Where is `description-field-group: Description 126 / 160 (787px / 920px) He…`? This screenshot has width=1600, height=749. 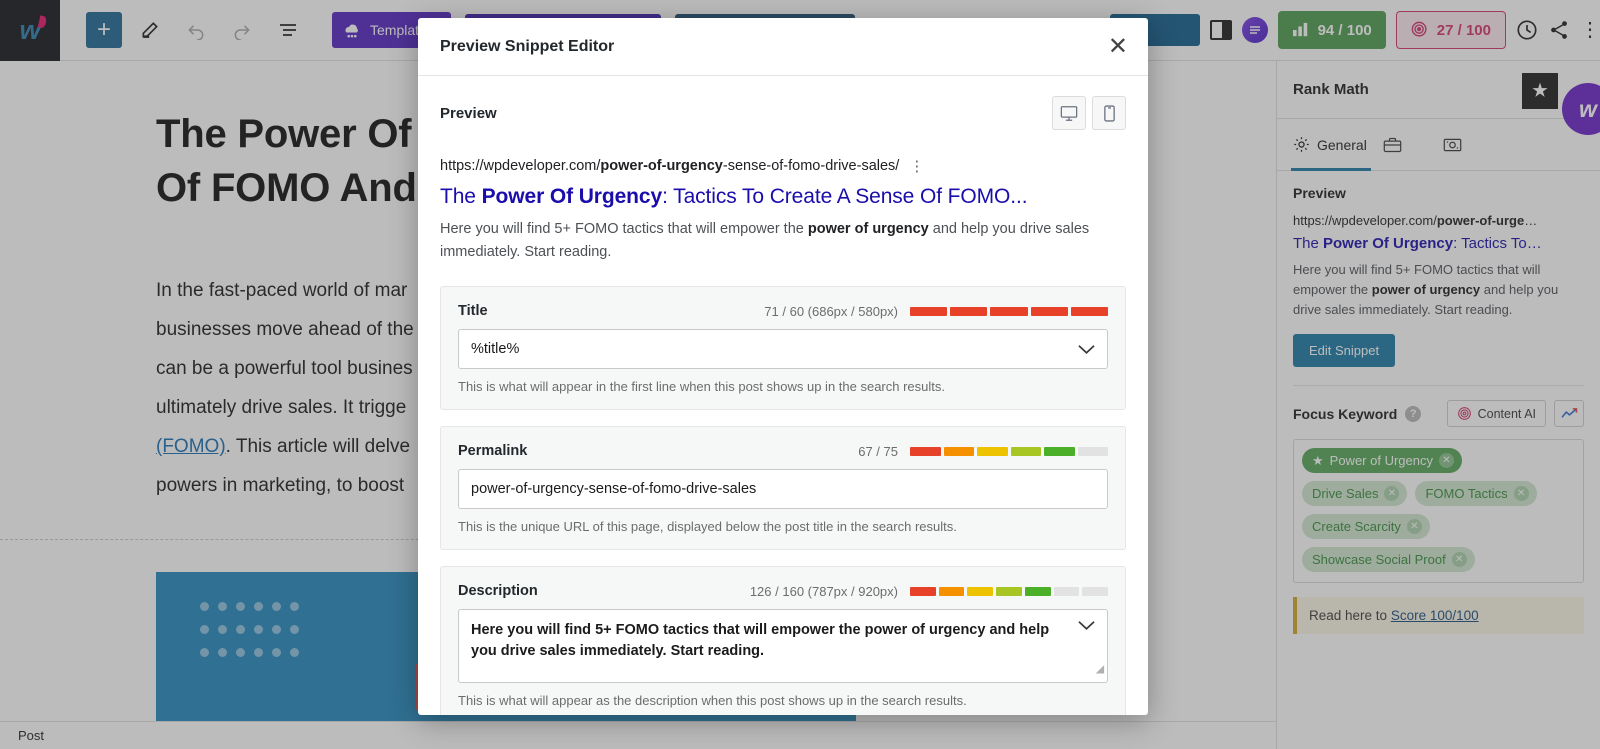 description-field-group: Description 126 / 160 (787px / 920px) He… is located at coordinates (783, 640).